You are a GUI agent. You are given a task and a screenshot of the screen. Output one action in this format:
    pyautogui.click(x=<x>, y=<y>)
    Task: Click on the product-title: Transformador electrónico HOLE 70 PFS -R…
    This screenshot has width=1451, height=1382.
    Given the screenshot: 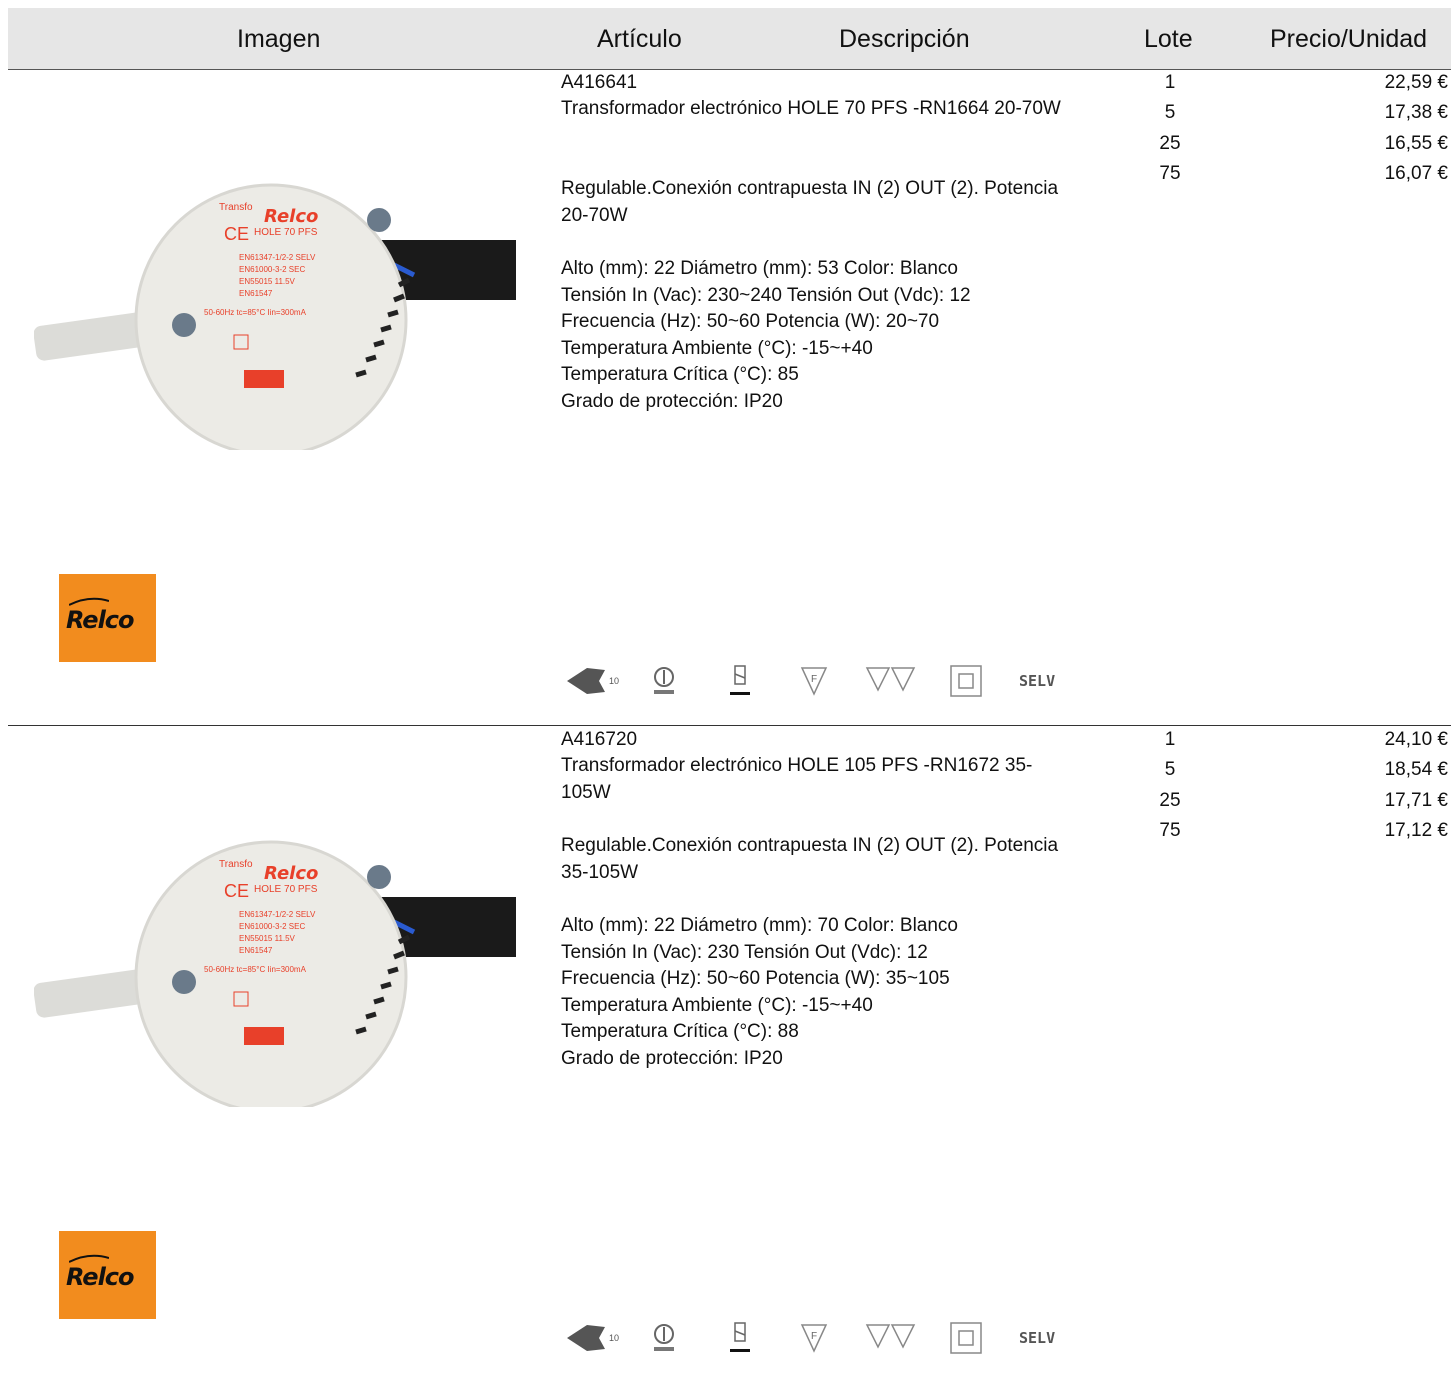 What is the action you would take?
    pyautogui.click(x=811, y=108)
    